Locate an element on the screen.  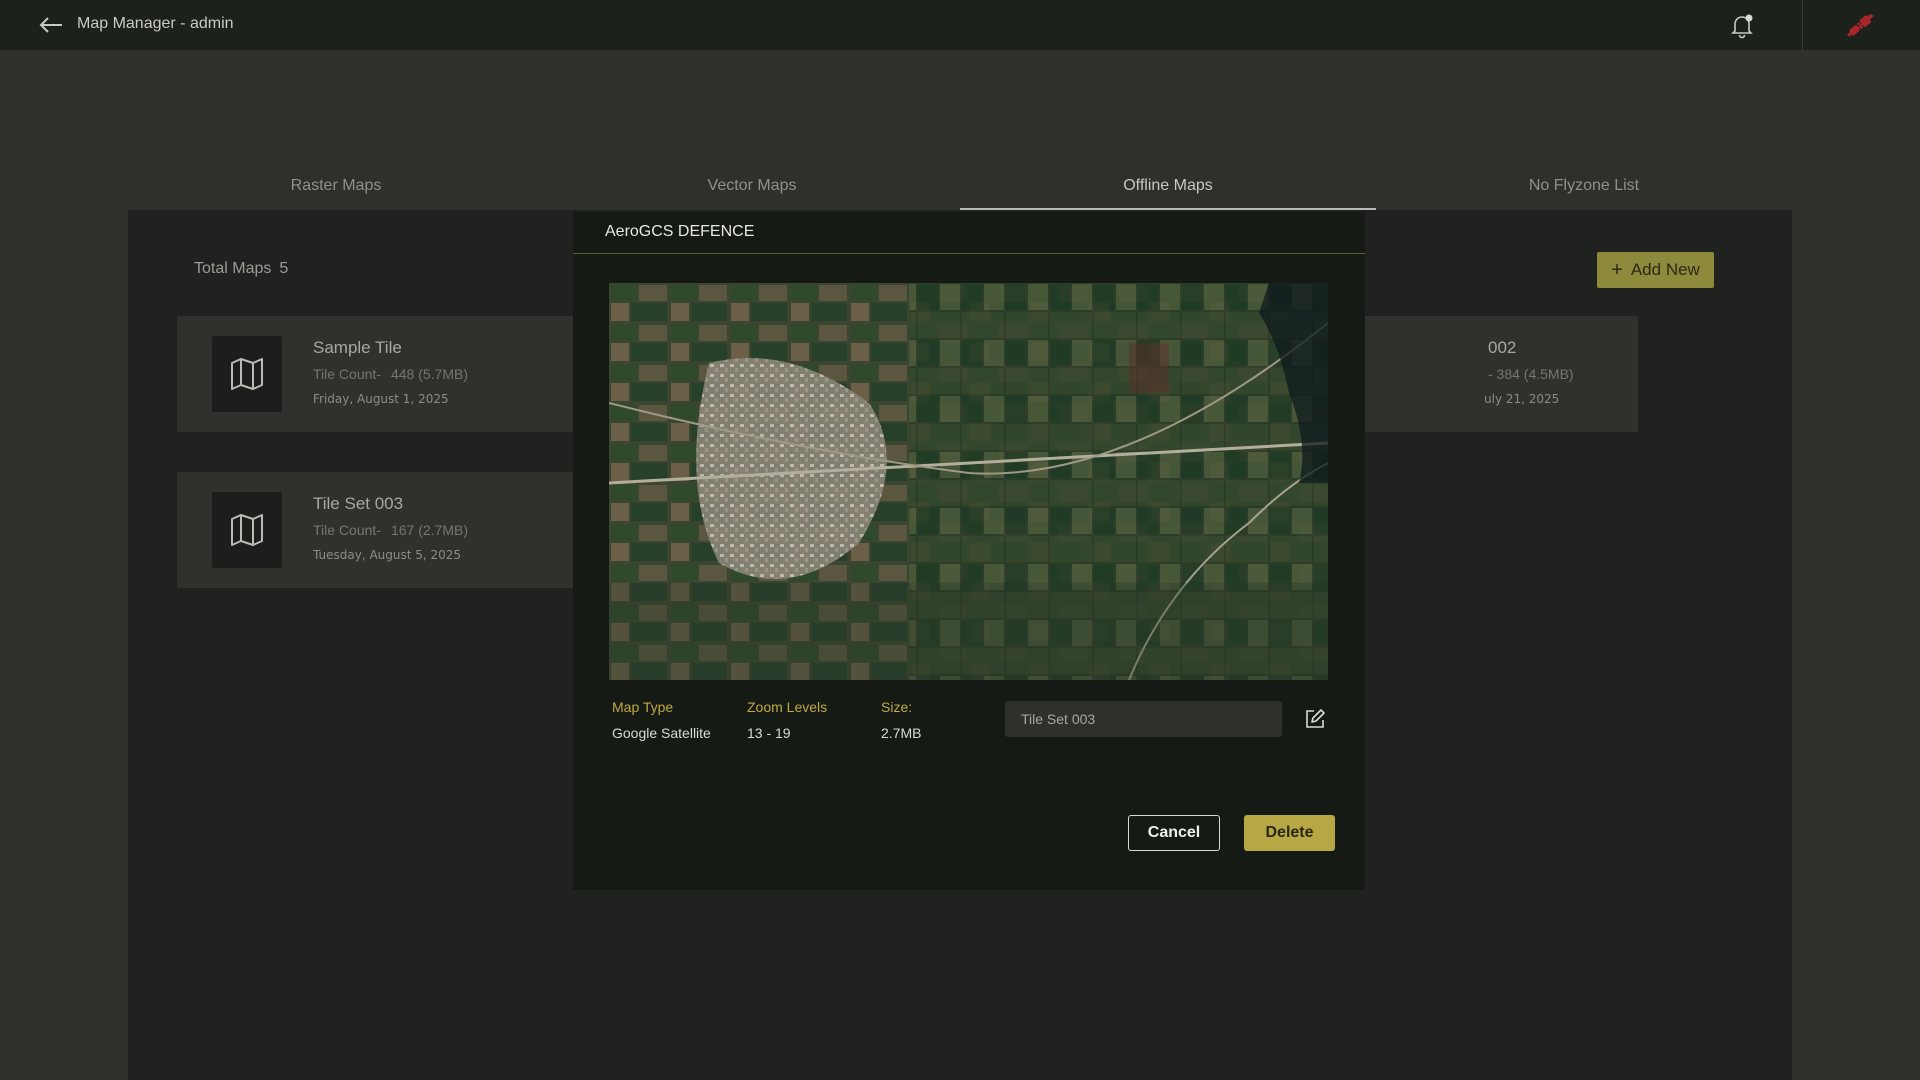
notifications-button is located at coordinates (1742, 25).